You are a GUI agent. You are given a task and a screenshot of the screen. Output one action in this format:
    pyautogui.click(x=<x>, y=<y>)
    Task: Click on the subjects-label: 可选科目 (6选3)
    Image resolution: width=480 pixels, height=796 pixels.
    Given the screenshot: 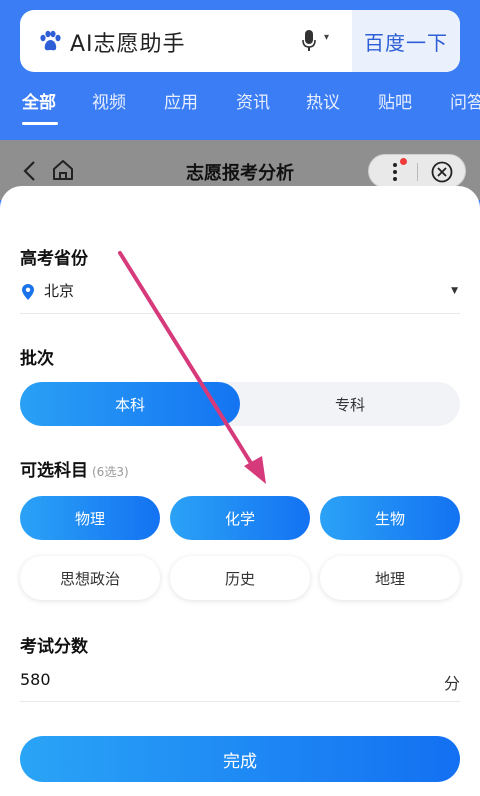 What is the action you would take?
    pyautogui.click(x=74, y=468)
    